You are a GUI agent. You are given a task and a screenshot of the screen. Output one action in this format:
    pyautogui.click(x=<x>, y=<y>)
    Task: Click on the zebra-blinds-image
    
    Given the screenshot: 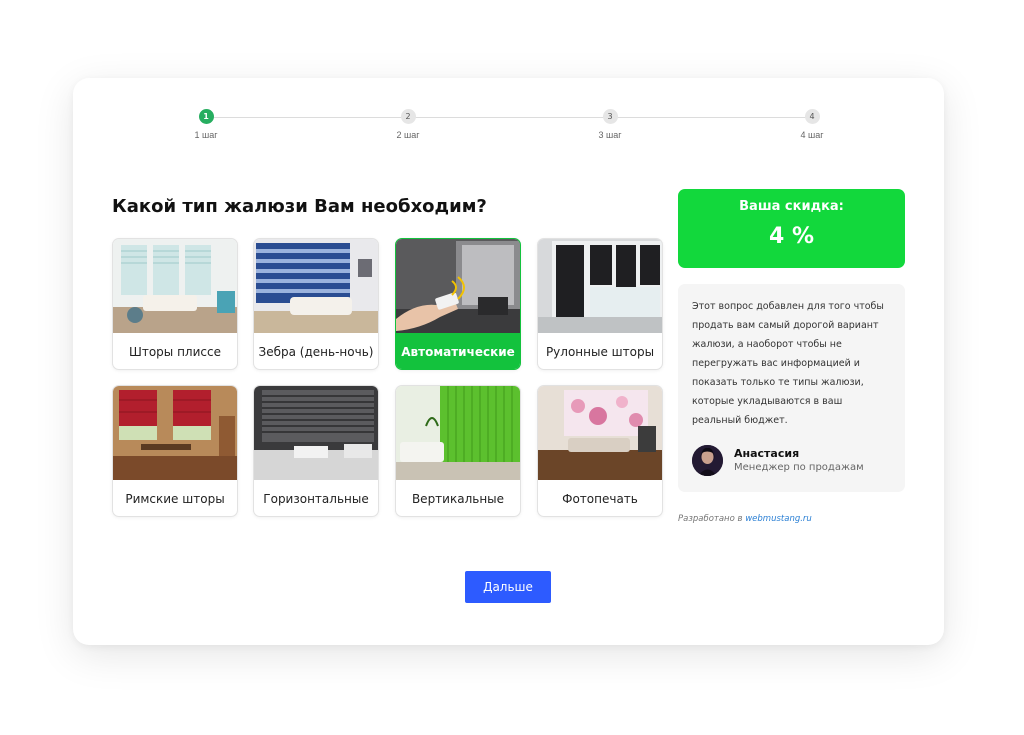 What is the action you would take?
    pyautogui.click(x=316, y=286)
    